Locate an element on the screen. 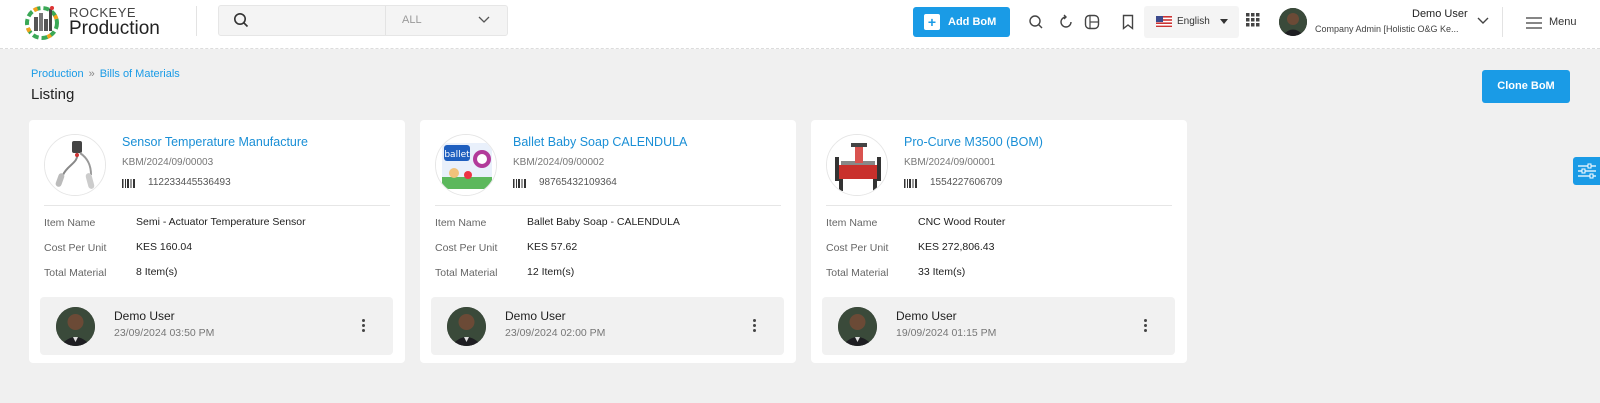 The height and width of the screenshot is (403, 1600). svg-text: ballet is located at coordinates (457, 155).